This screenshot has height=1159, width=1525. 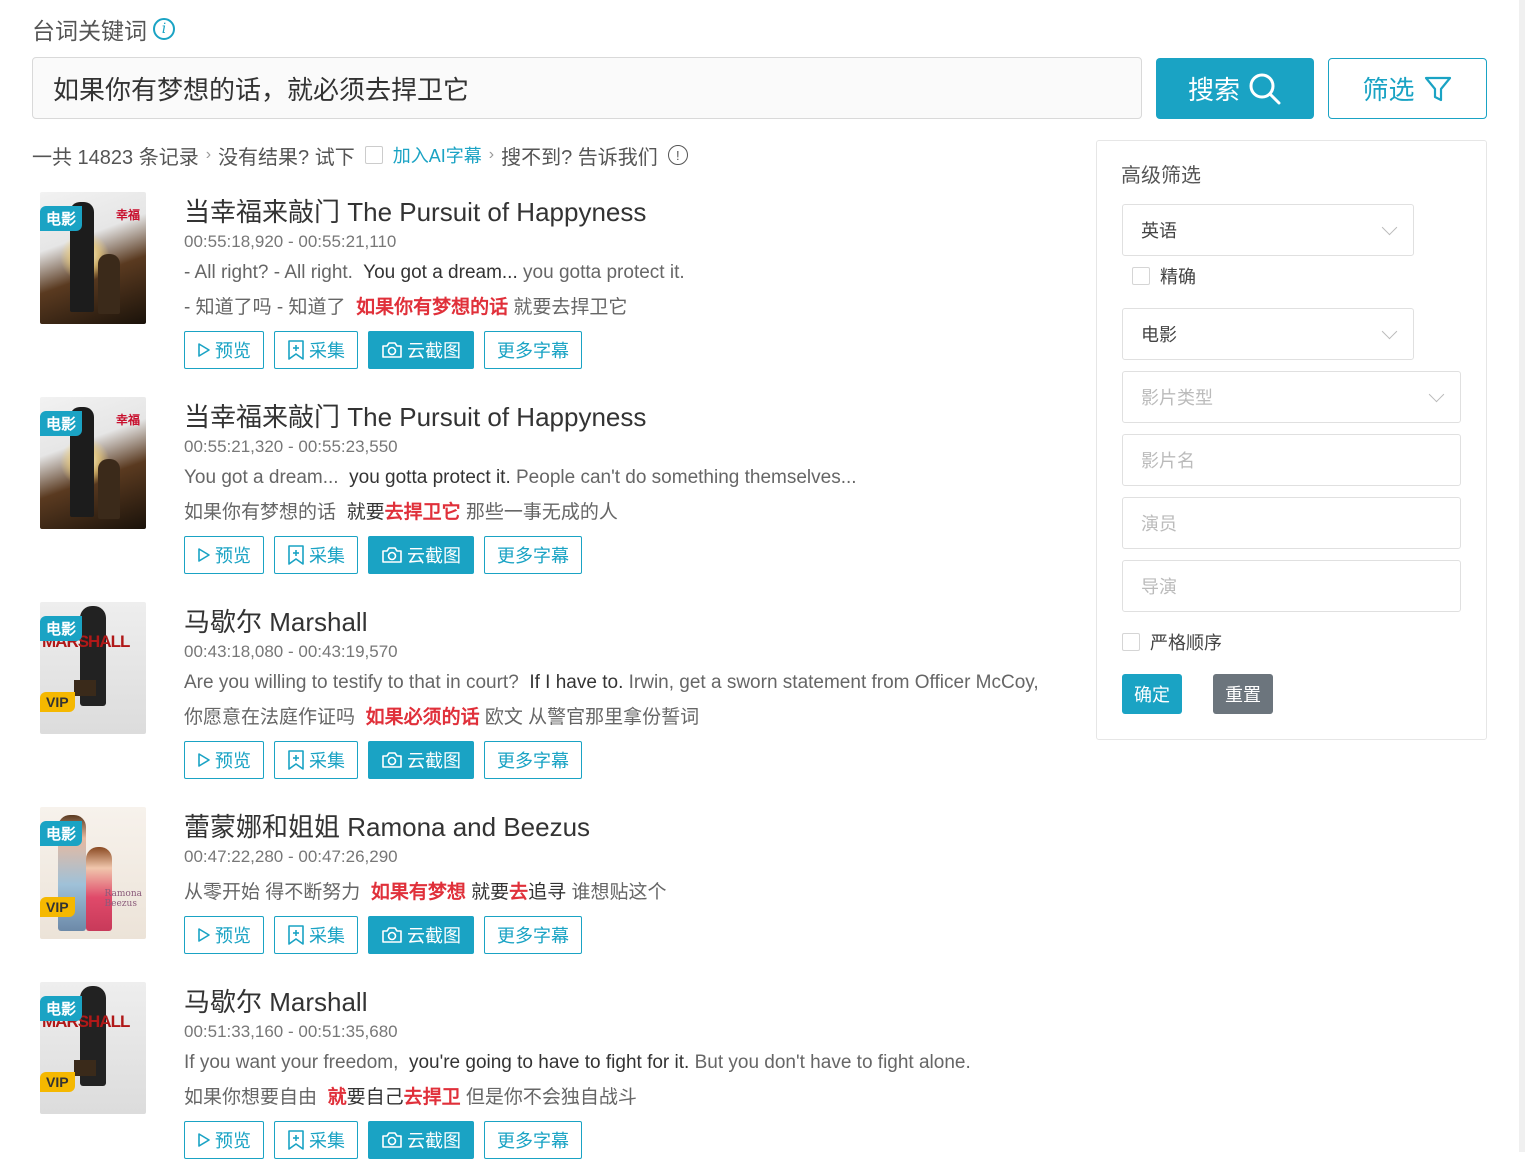 What do you see at coordinates (1265, 88) in the screenshot?
I see `search-icon` at bounding box center [1265, 88].